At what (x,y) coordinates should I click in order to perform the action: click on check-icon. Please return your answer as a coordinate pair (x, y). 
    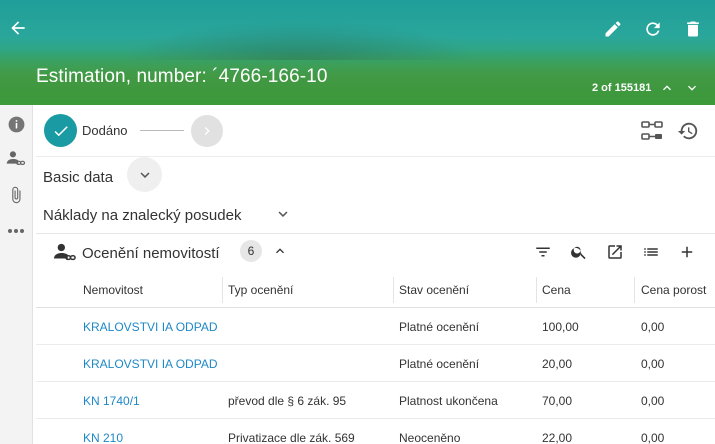
    Looking at the image, I should click on (61, 130).